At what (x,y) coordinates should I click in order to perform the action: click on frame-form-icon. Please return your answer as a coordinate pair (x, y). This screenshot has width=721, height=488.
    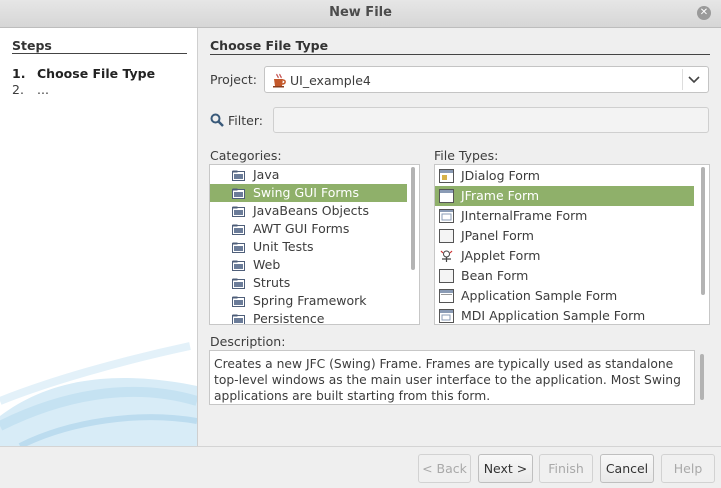
    Looking at the image, I should click on (446, 196).